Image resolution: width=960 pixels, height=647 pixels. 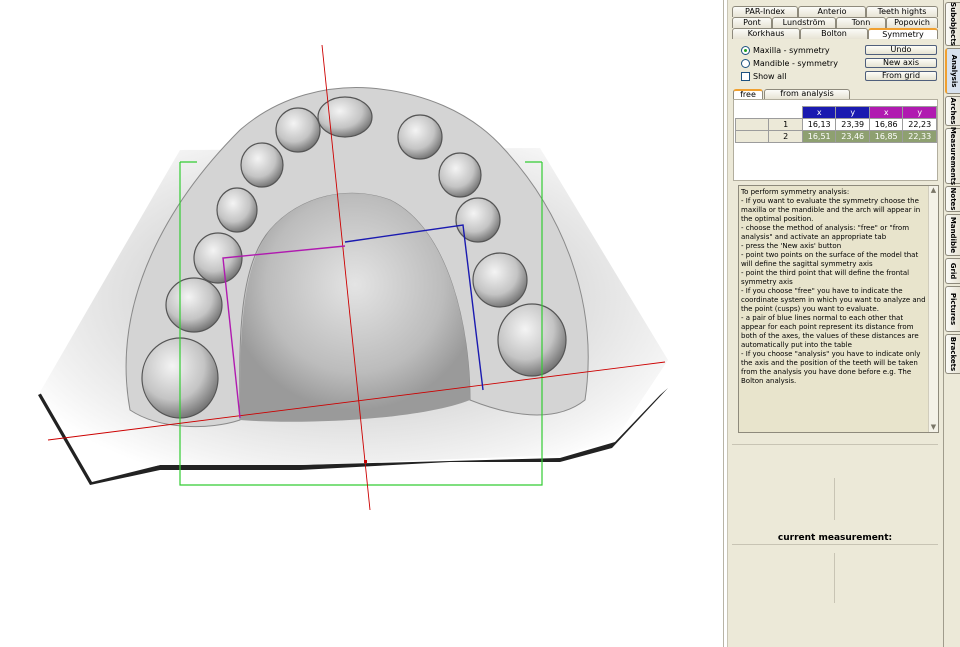 I want to click on table-cell: 22,23, so click(x=919, y=124).